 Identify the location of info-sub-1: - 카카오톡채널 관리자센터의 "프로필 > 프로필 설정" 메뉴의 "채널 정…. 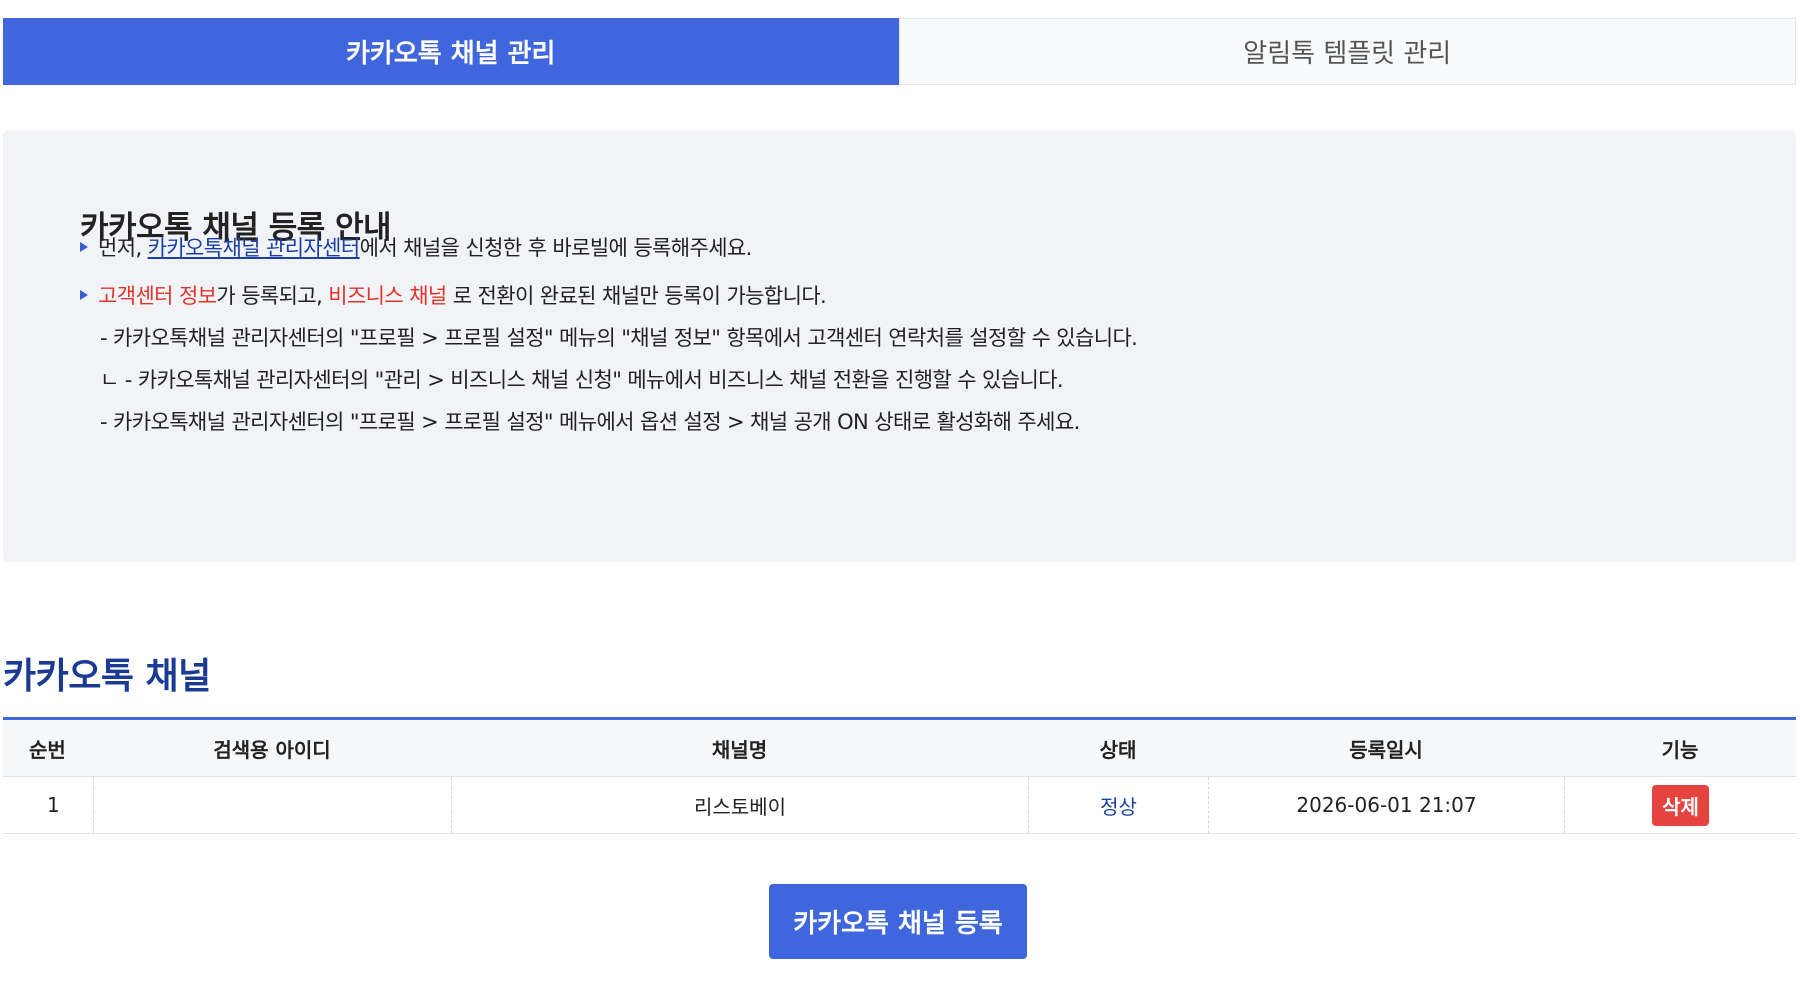
(619, 338).